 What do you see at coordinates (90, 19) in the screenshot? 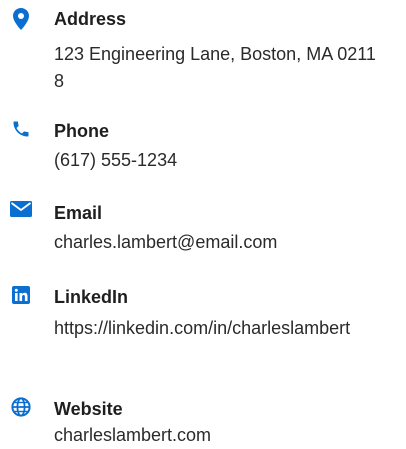
I see `address-label: Address` at bounding box center [90, 19].